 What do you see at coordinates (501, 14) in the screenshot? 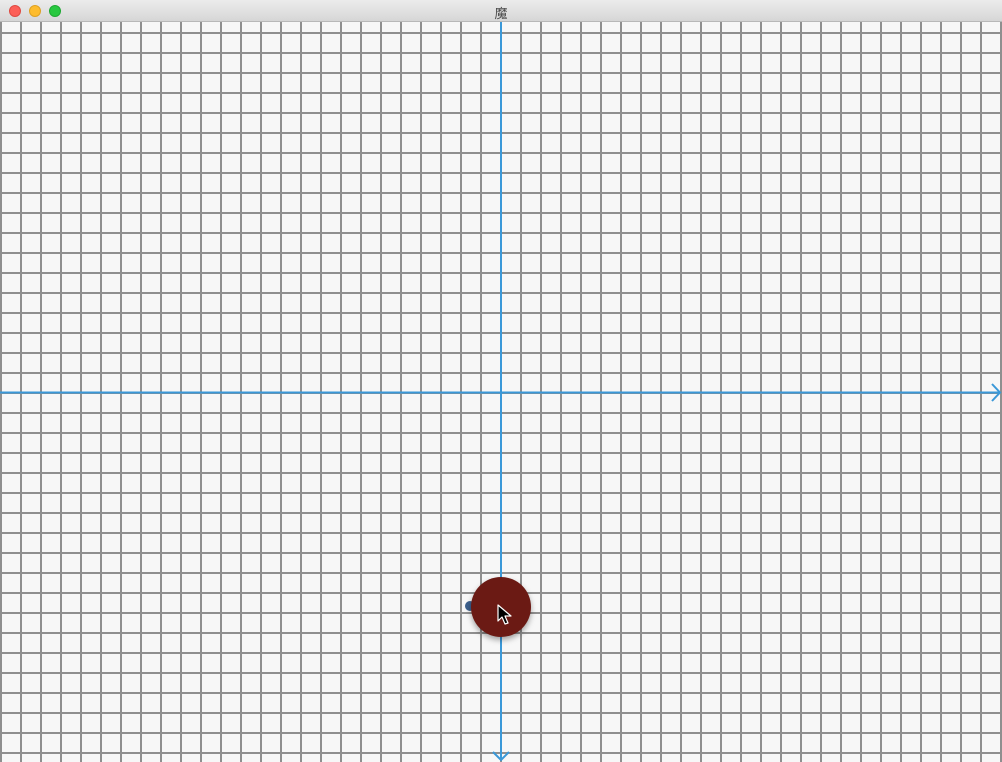
I see `window-title: 魔` at bounding box center [501, 14].